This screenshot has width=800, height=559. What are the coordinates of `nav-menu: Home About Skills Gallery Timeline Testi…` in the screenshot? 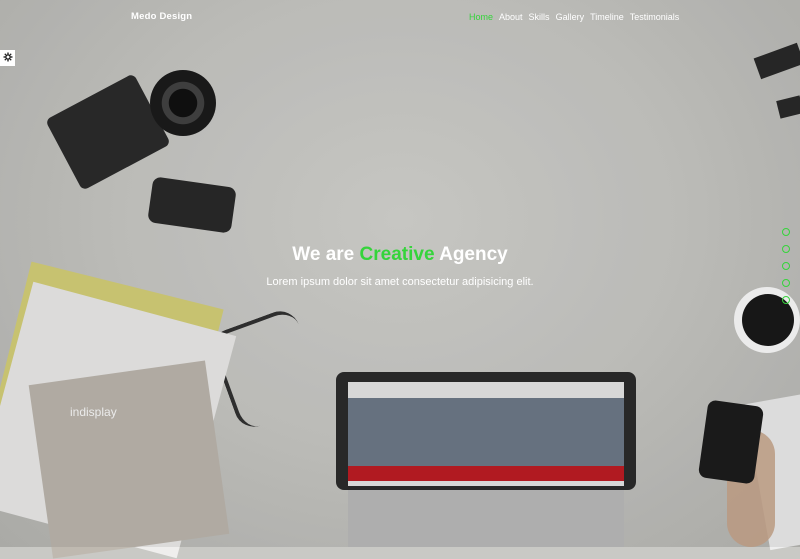 It's located at (574, 17).